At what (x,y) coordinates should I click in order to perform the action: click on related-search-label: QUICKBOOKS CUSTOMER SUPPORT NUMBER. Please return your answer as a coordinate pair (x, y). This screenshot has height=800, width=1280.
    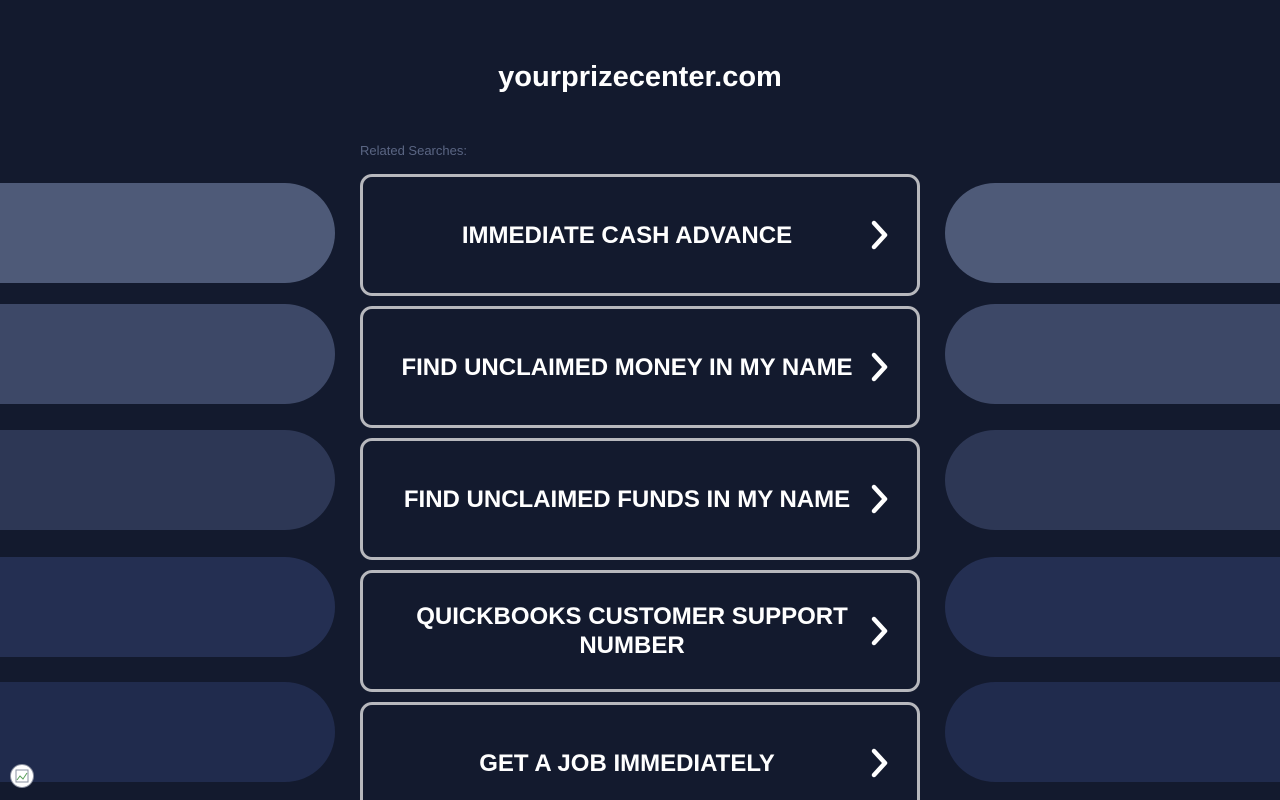
    Looking at the image, I should click on (632, 631).